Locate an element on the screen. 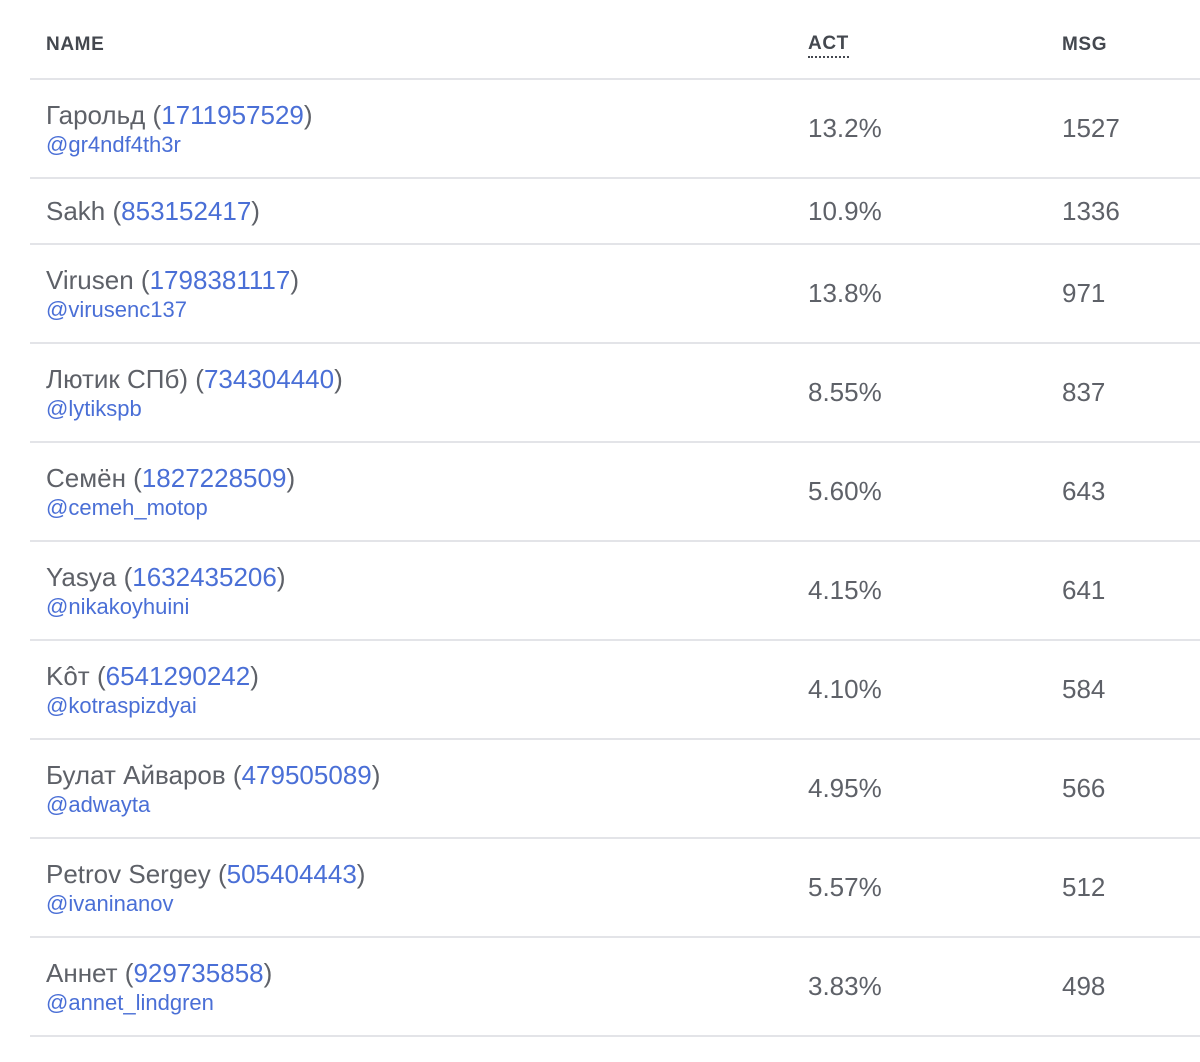 The width and height of the screenshot is (1200, 1062). name-cell: Kôт (6541290242) @kotraspizdyai is located at coordinates (152, 689).